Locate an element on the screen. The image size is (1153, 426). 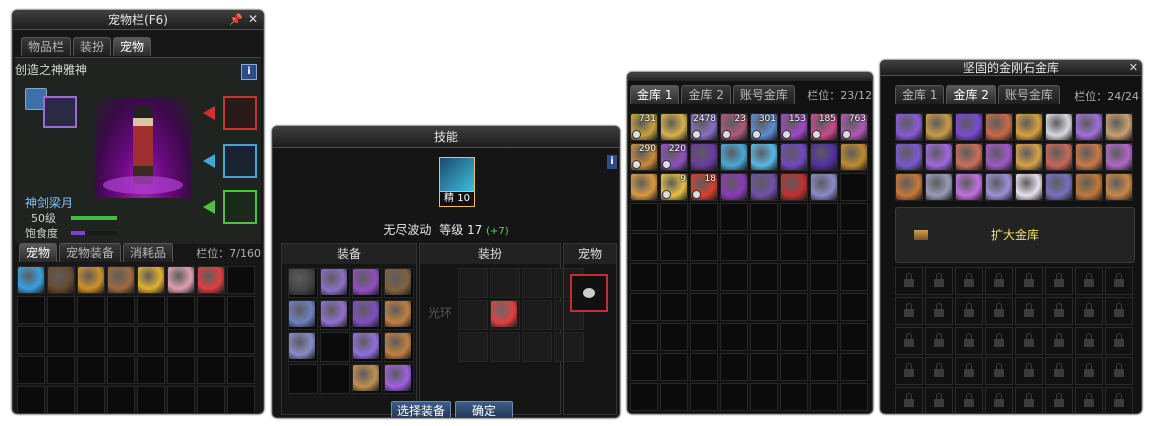
tab-vault-1: 金库 1 is located at coordinates (655, 94).